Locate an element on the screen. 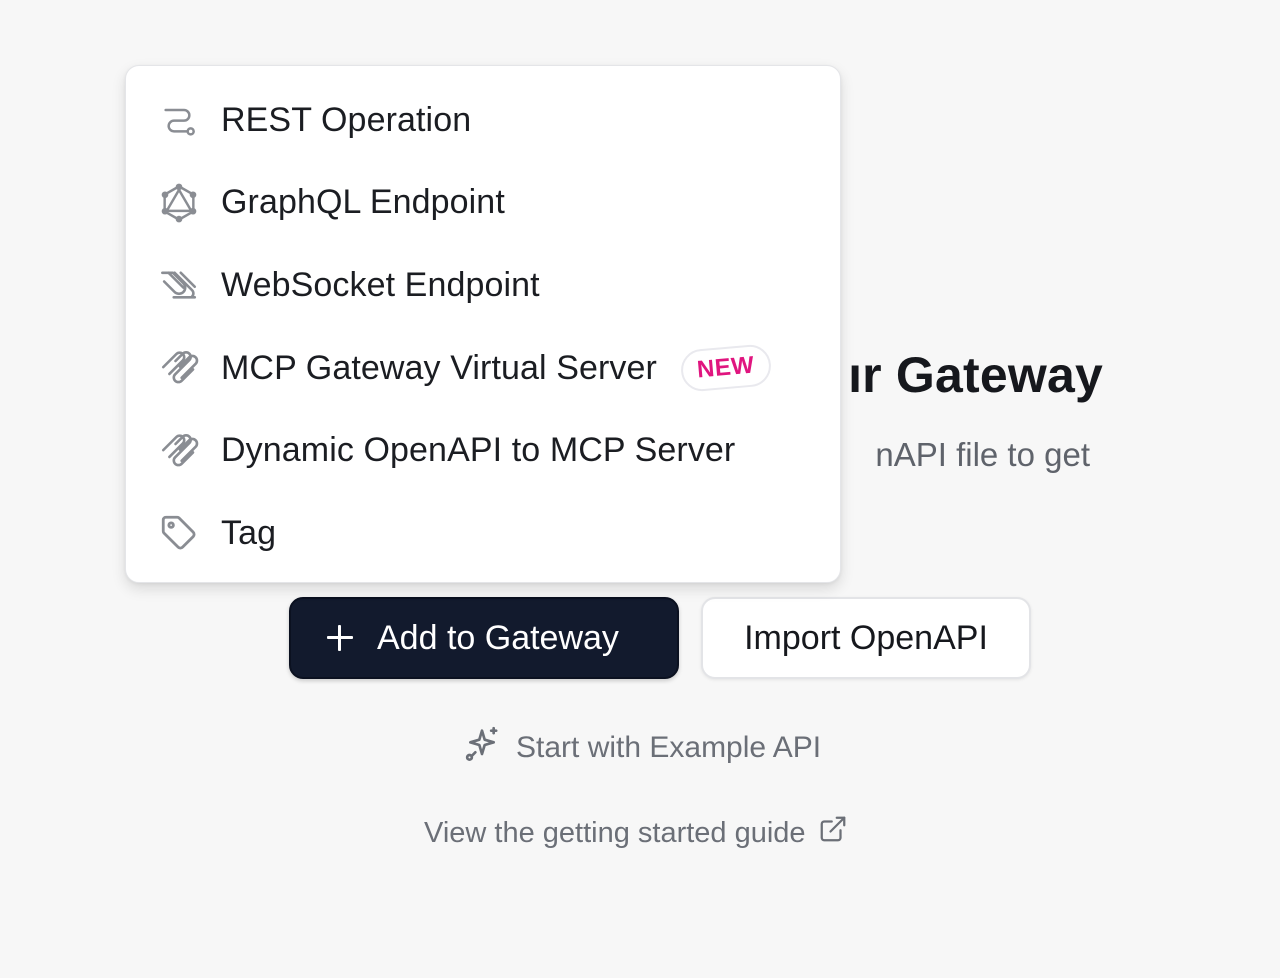 The image size is (1280, 978). import-openapi-button: Import OpenAPI is located at coordinates (866, 638).